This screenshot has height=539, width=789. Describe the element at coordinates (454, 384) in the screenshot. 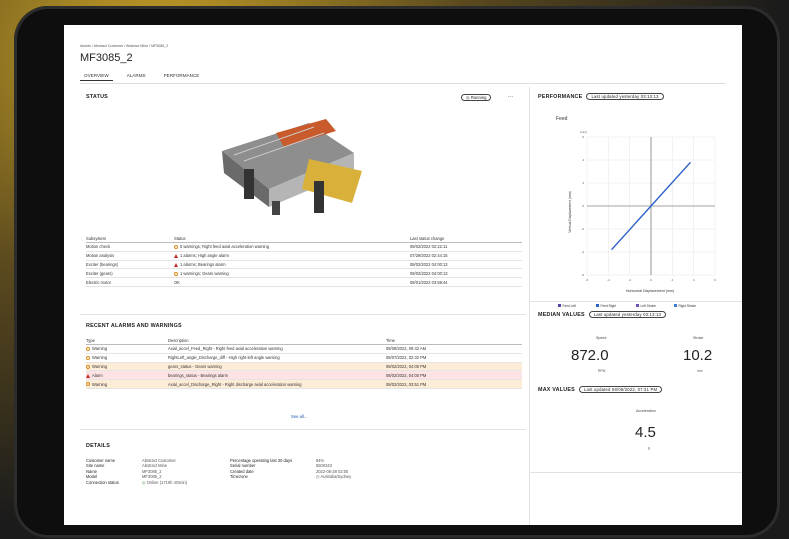

I see `time-cell: 08/02/2022, 03:51 PM` at that location.